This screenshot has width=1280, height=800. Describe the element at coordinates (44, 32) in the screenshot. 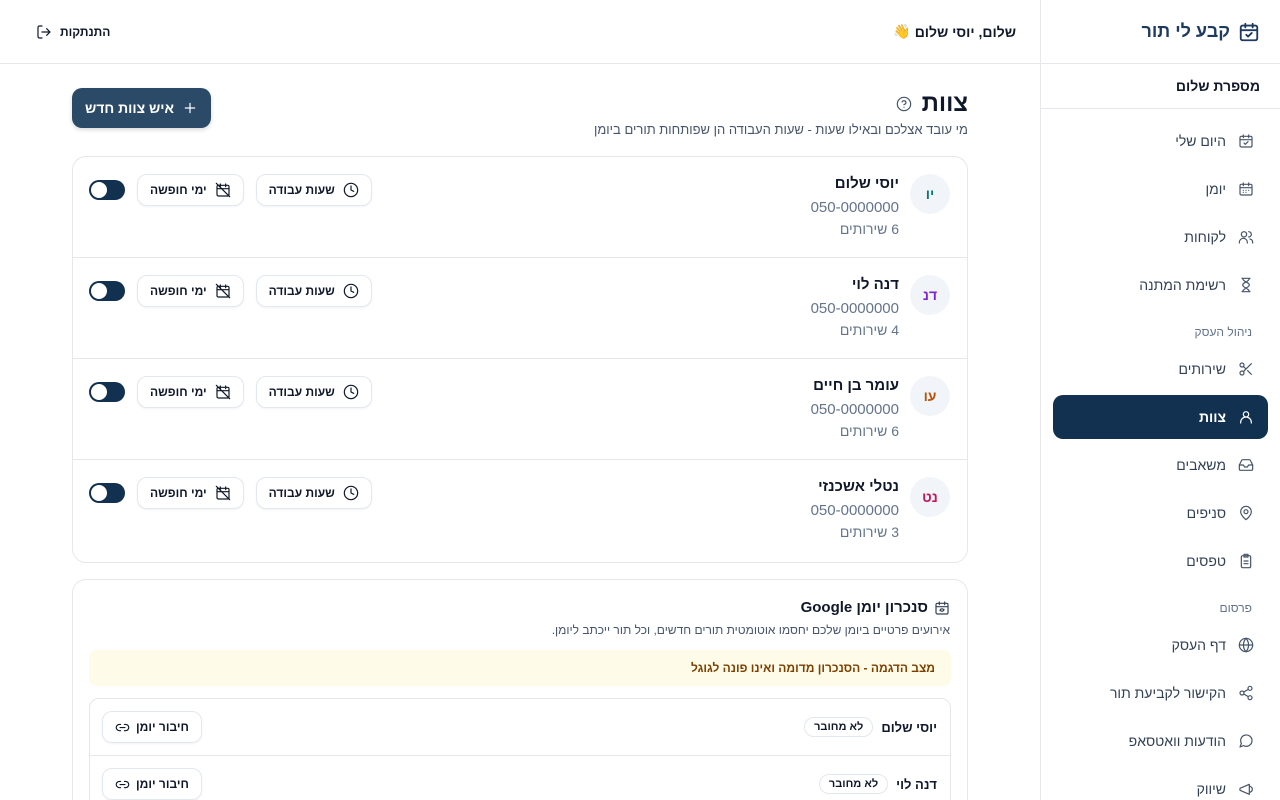

I see `logout-icon` at that location.